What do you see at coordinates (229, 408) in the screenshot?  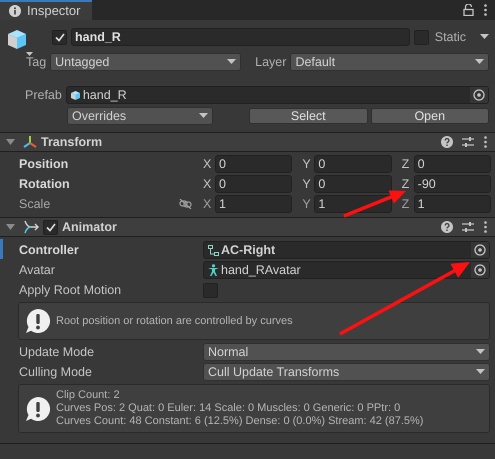 I see `help-text: Curves Pos: 2 Quat: 0 Euler: 14 Scale: 0 Muscles: 0 Generic: 0 PPtr: 0` at bounding box center [229, 408].